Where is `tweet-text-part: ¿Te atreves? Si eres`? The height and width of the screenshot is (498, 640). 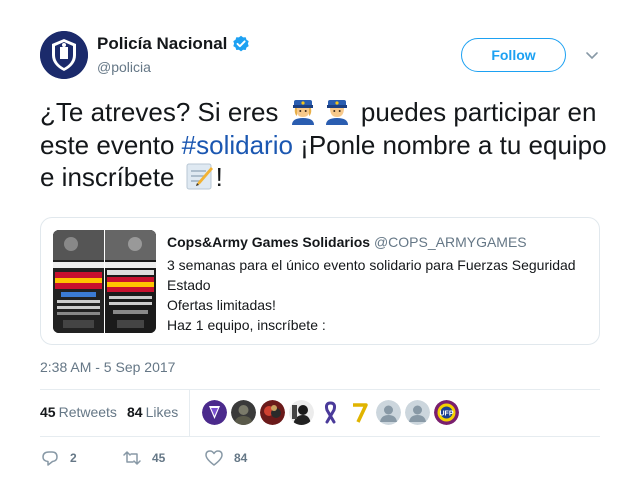 tweet-text-part: ¿Te atreves? Si eres is located at coordinates (163, 112).